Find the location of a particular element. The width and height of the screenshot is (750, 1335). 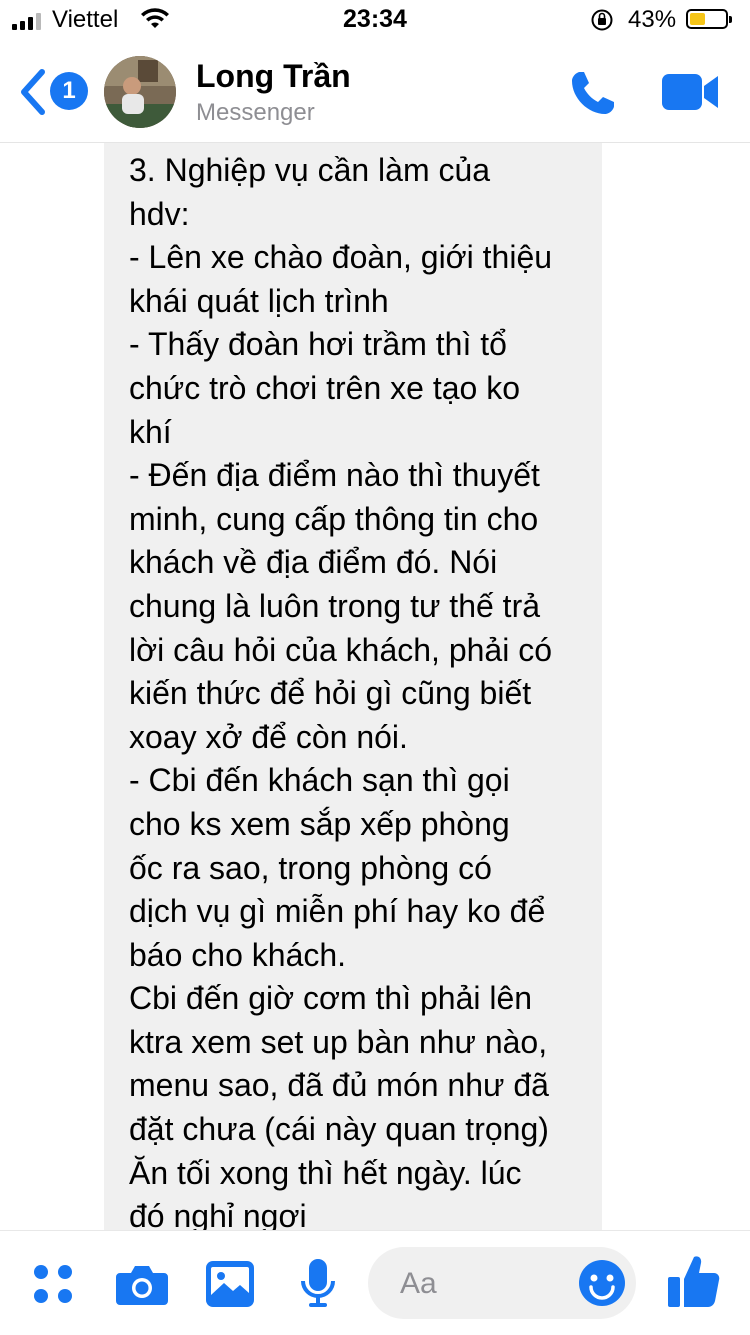

menu-dots-icon is located at coordinates (53, 1284).